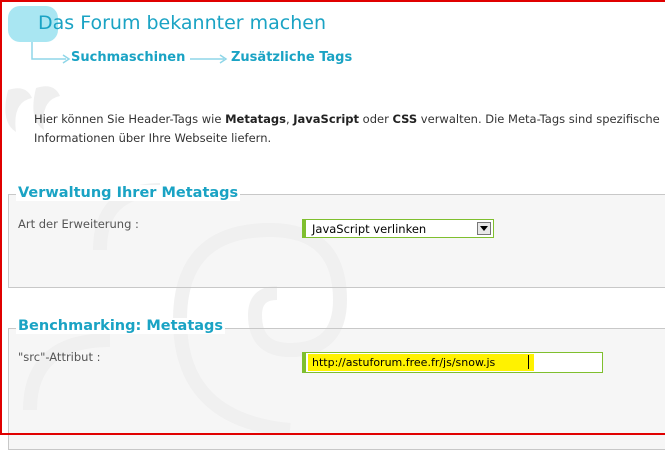 The width and height of the screenshot is (665, 450). I want to click on src-attribute-input: http://astuforum.free.fr/js/snow.js, so click(452, 362).